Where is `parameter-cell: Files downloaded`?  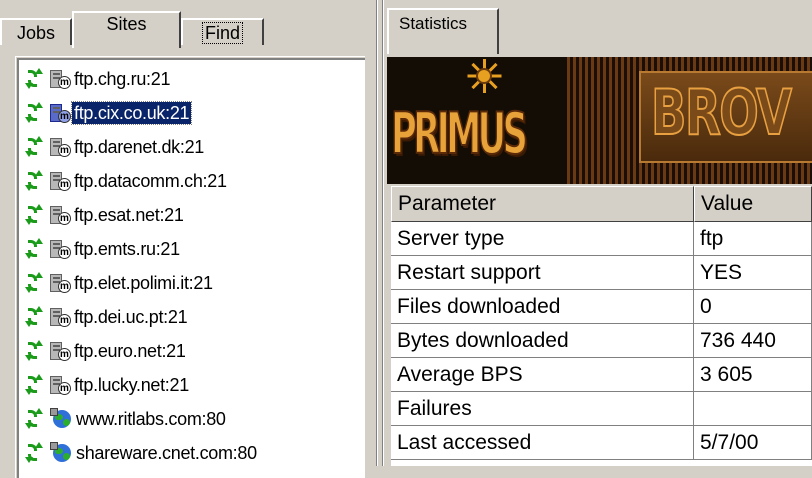 parameter-cell: Files downloaded is located at coordinates (542, 307).